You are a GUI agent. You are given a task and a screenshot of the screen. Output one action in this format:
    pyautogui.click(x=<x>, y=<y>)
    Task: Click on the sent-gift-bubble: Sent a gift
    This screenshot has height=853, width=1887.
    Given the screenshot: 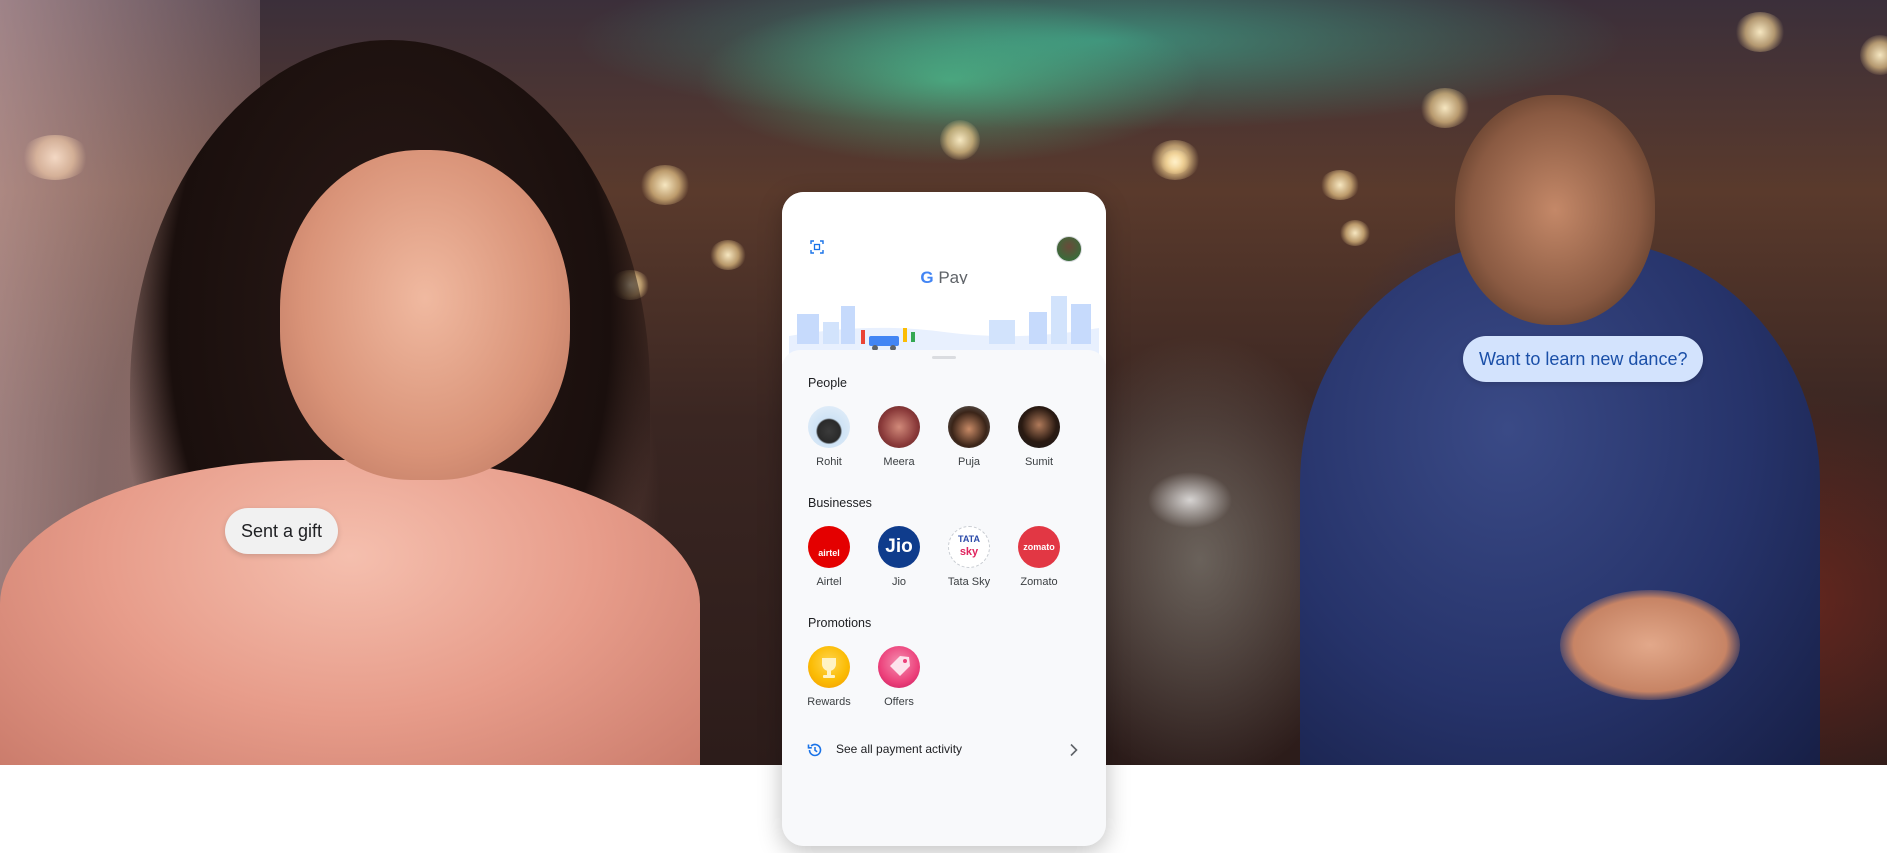 What is the action you would take?
    pyautogui.click(x=282, y=531)
    